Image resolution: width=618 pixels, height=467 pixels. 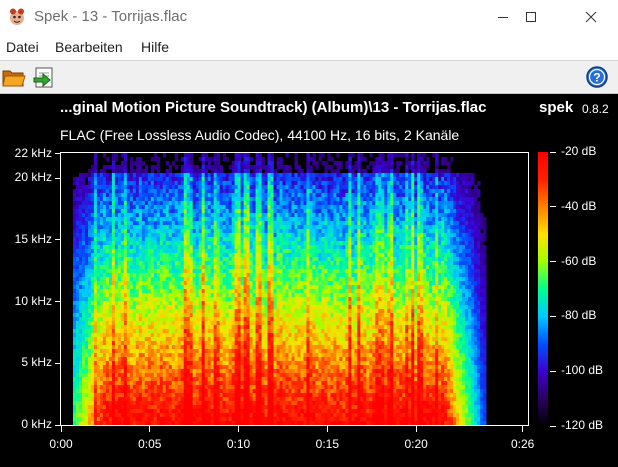 I want to click on close-button, so click(x=591, y=17).